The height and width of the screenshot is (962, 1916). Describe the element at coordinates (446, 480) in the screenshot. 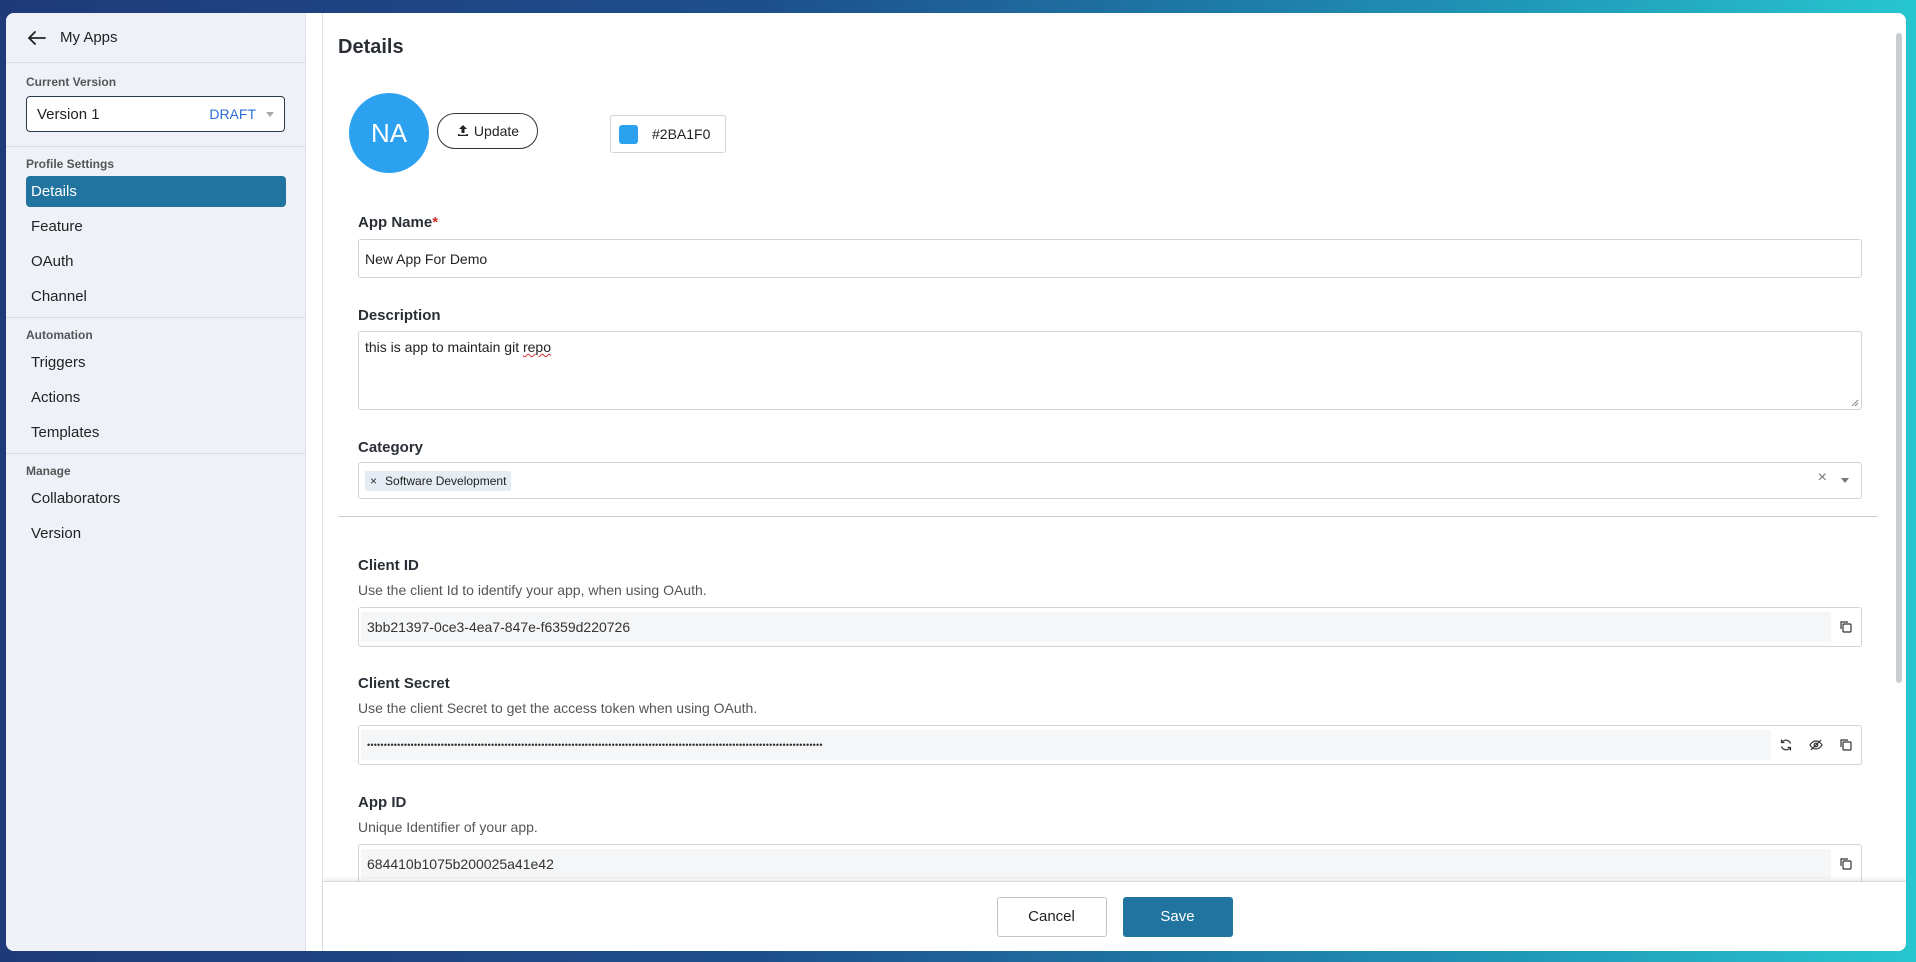

I see `category-tag-label: Software Development` at that location.